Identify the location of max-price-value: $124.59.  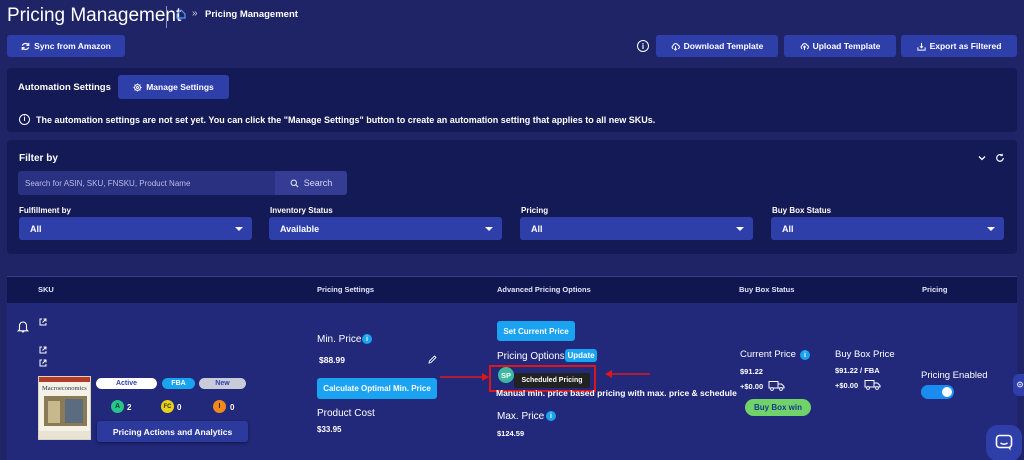
(511, 433).